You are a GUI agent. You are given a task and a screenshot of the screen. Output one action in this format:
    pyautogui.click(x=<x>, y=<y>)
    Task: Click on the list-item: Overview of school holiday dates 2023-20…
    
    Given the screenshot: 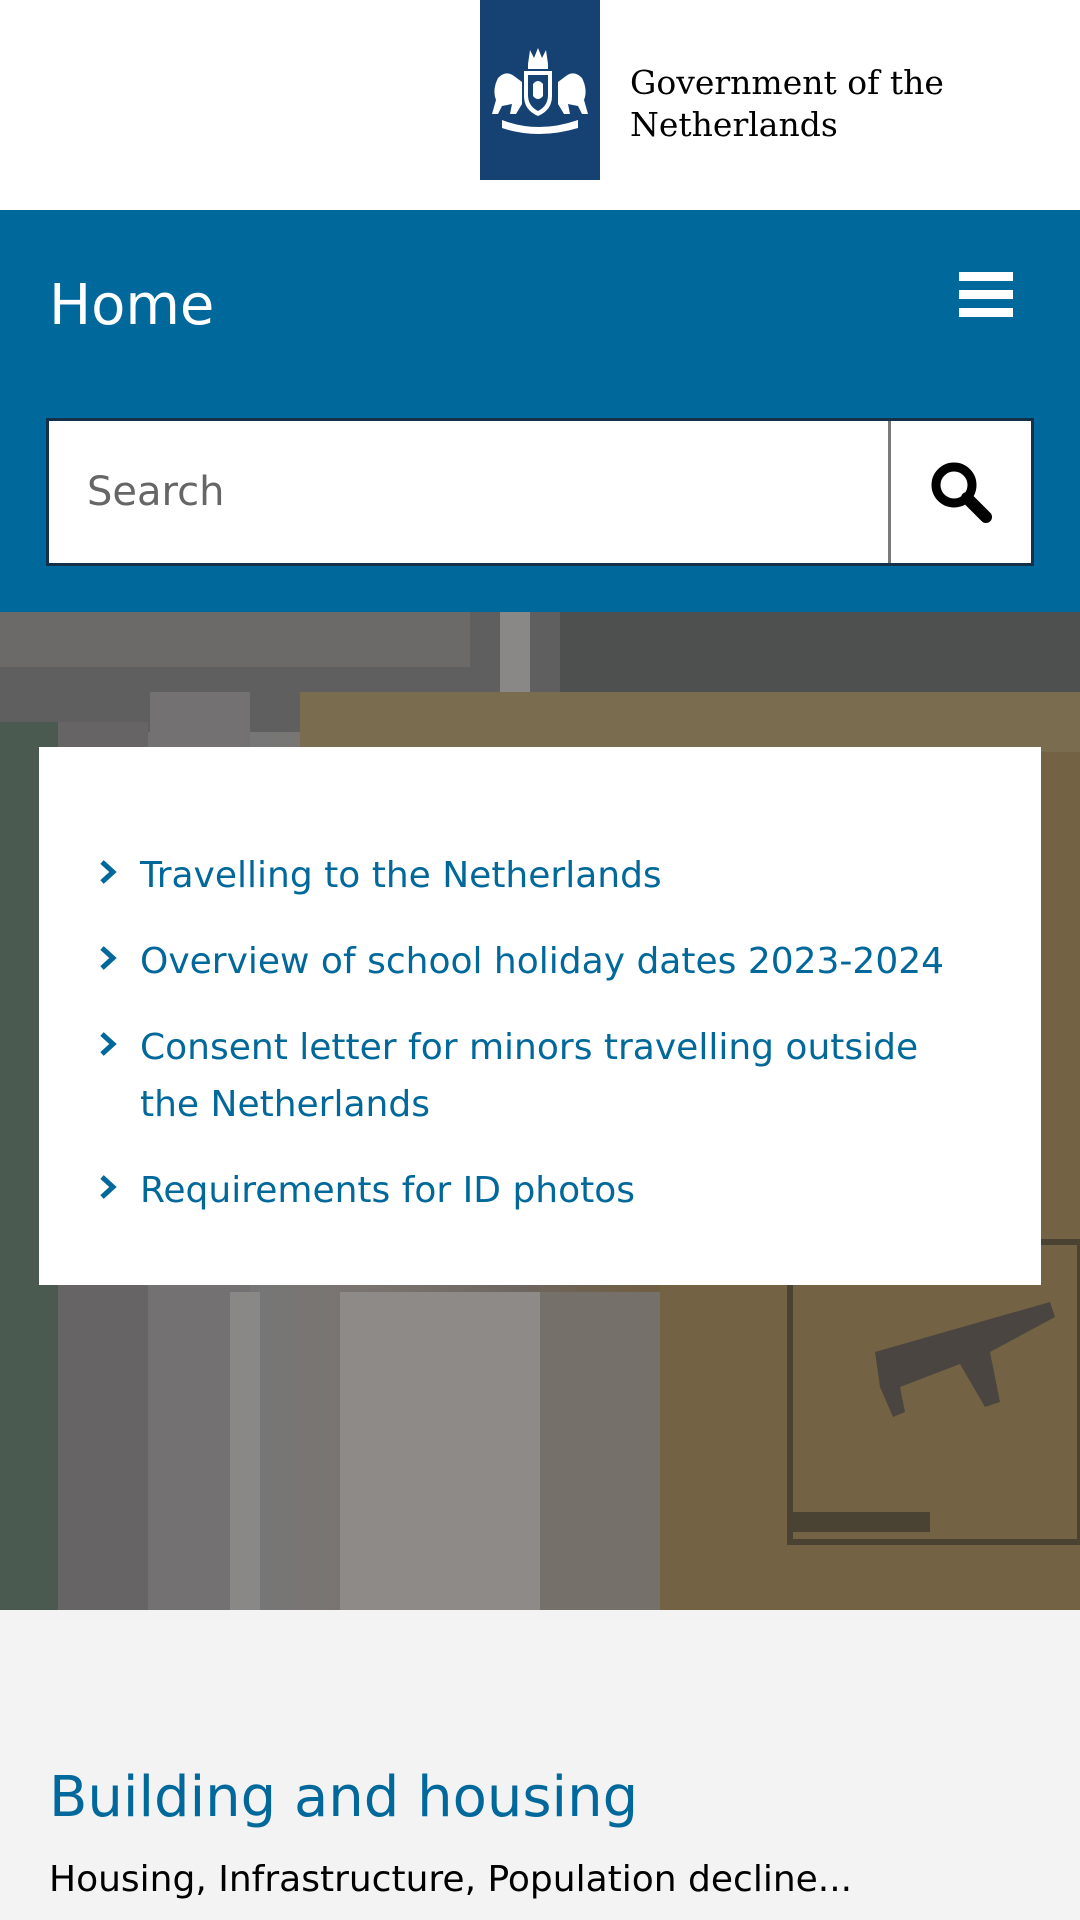 What is the action you would take?
    pyautogui.click(x=540, y=961)
    